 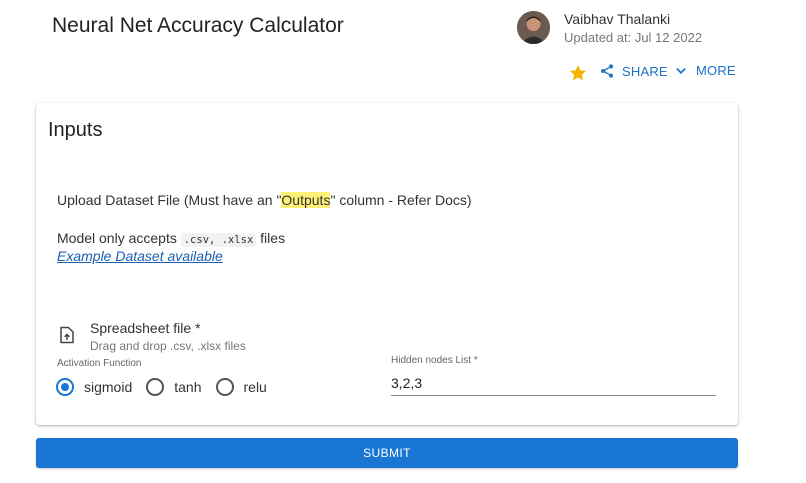 What do you see at coordinates (716, 70) in the screenshot?
I see `more-label: MORE` at bounding box center [716, 70].